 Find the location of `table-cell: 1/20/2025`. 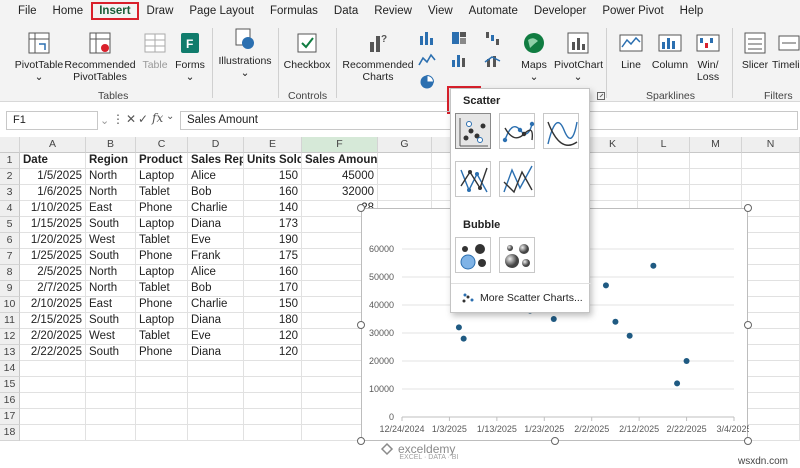

table-cell: 1/20/2025 is located at coordinates (53, 241).